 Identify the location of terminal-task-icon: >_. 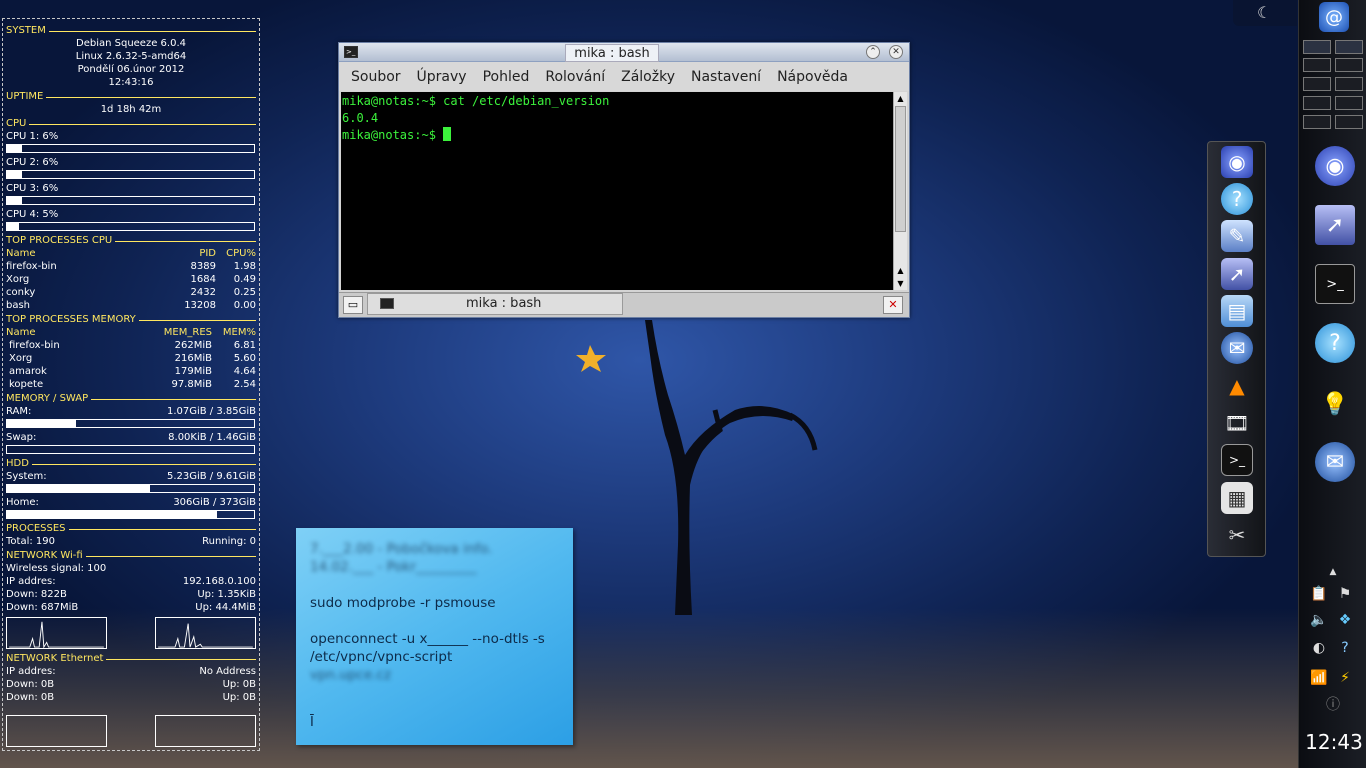
(1335, 284).